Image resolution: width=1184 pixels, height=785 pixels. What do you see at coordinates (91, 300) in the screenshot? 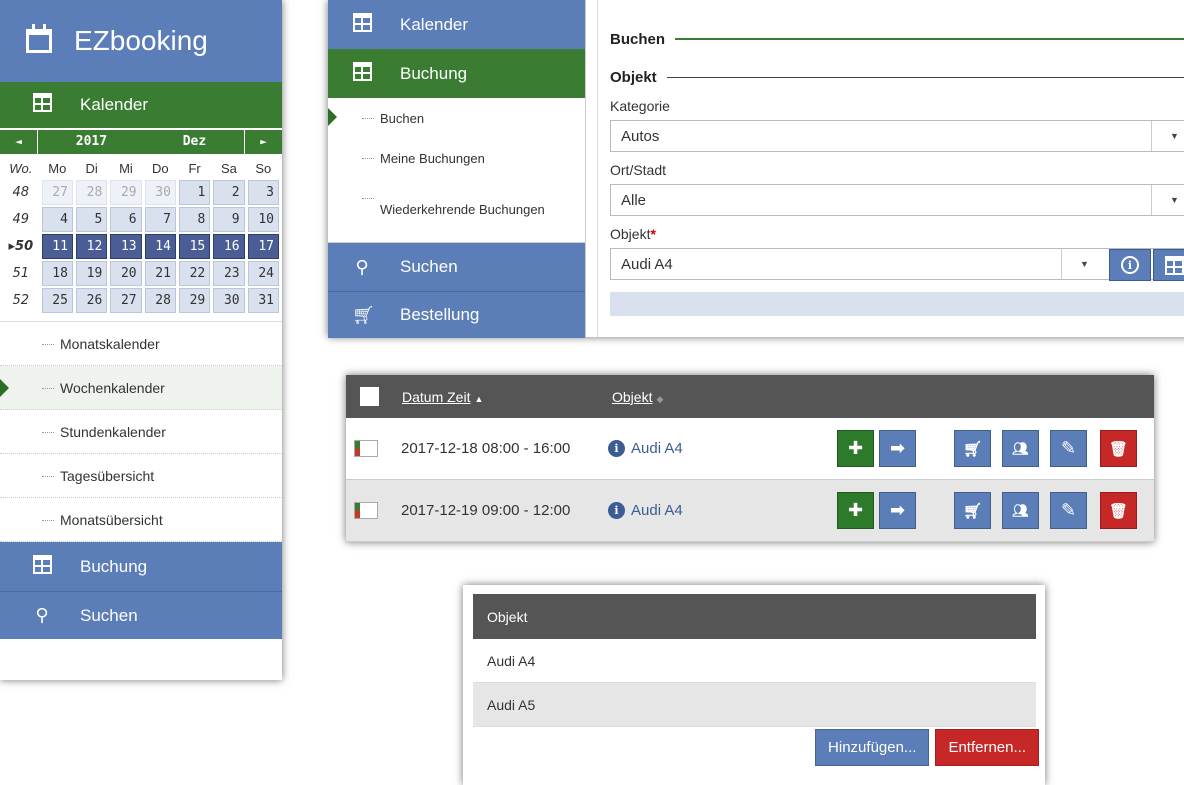
I see `calendar-day: 26` at bounding box center [91, 300].